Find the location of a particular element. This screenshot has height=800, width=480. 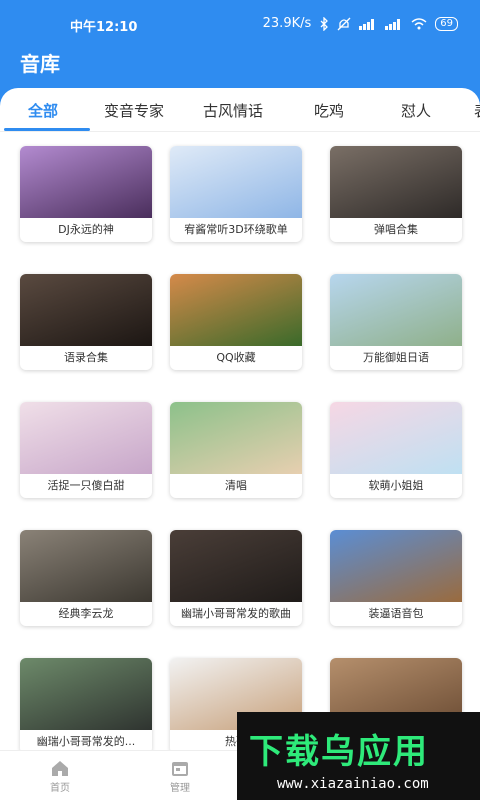

sound-card: DJ永远的神 is located at coordinates (86, 194).